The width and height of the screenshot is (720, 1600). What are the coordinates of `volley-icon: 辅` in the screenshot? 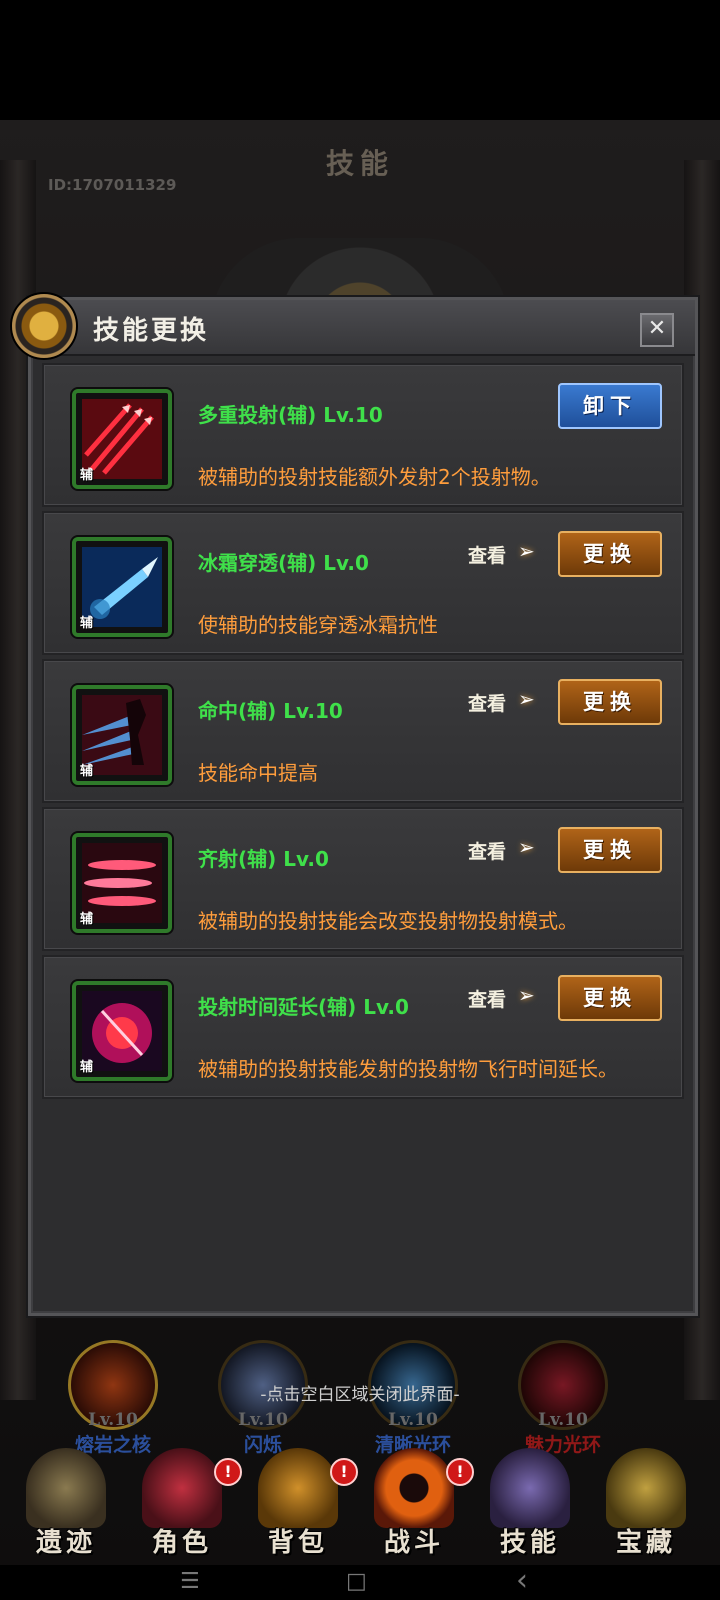 It's located at (122, 883).